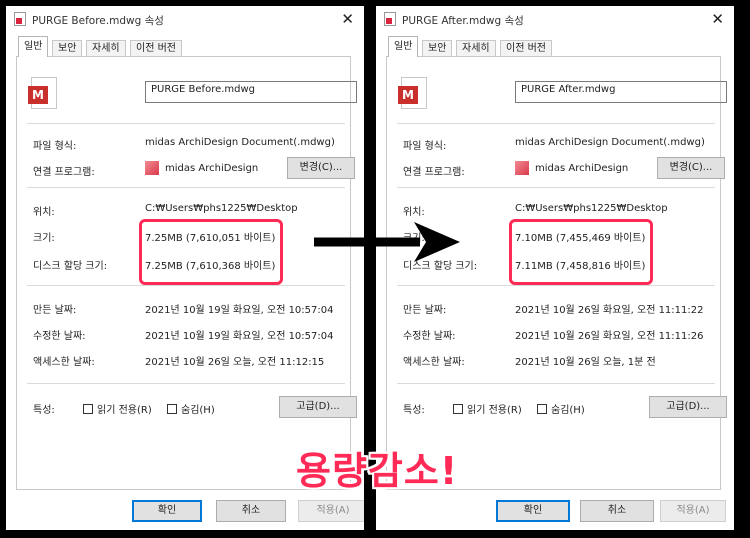 This screenshot has width=750, height=538. Describe the element at coordinates (44, 238) in the screenshot. I see `size-label: 크기:` at that location.